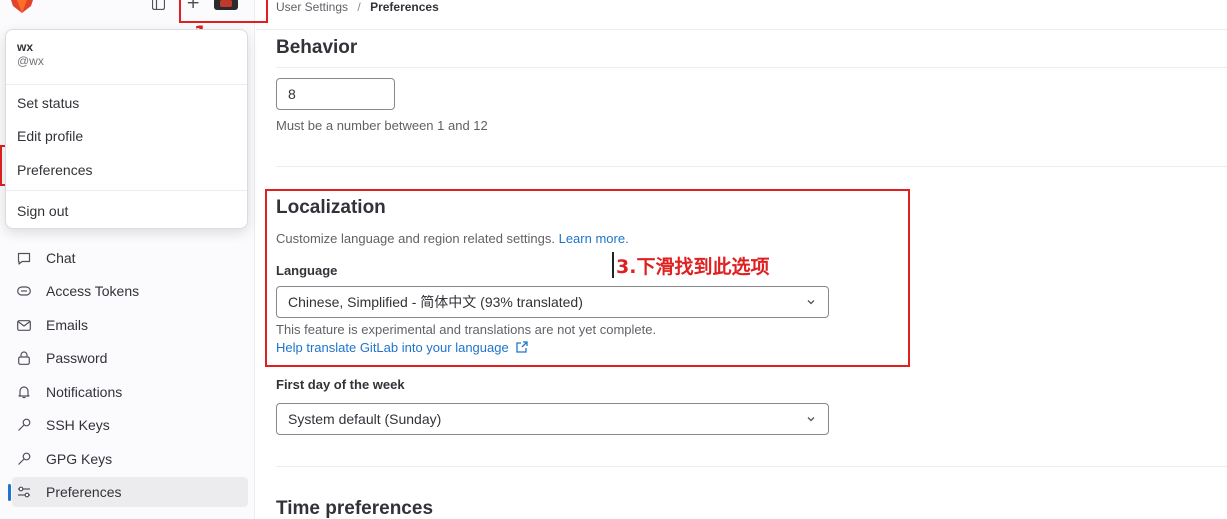  I want to click on breadcrumb-parent: User Settings, so click(312, 7).